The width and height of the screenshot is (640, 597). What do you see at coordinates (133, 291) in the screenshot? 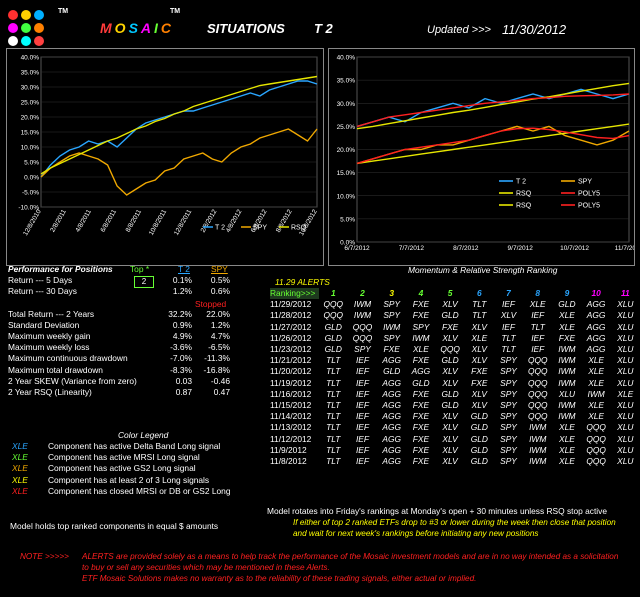
I see `perf-row: Return --- 30 Days 1.2% 0.6%` at bounding box center [133, 291].